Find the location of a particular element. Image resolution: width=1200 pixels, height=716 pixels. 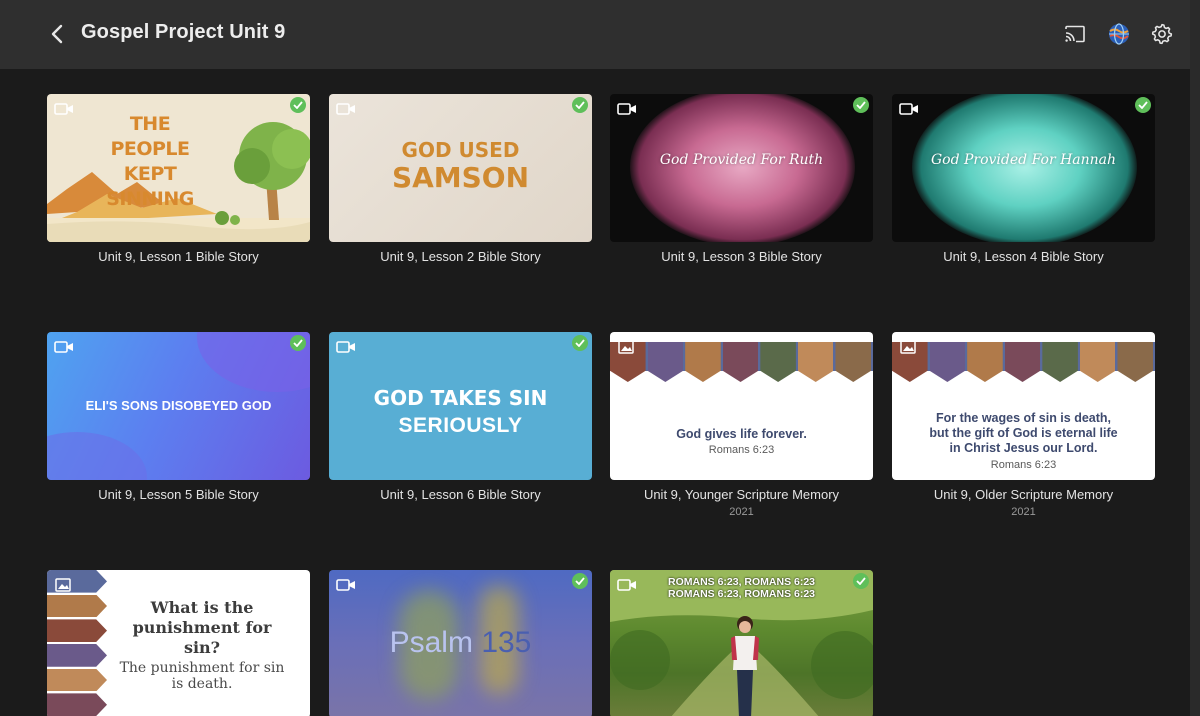

gear-icon is located at coordinates (1162, 34).